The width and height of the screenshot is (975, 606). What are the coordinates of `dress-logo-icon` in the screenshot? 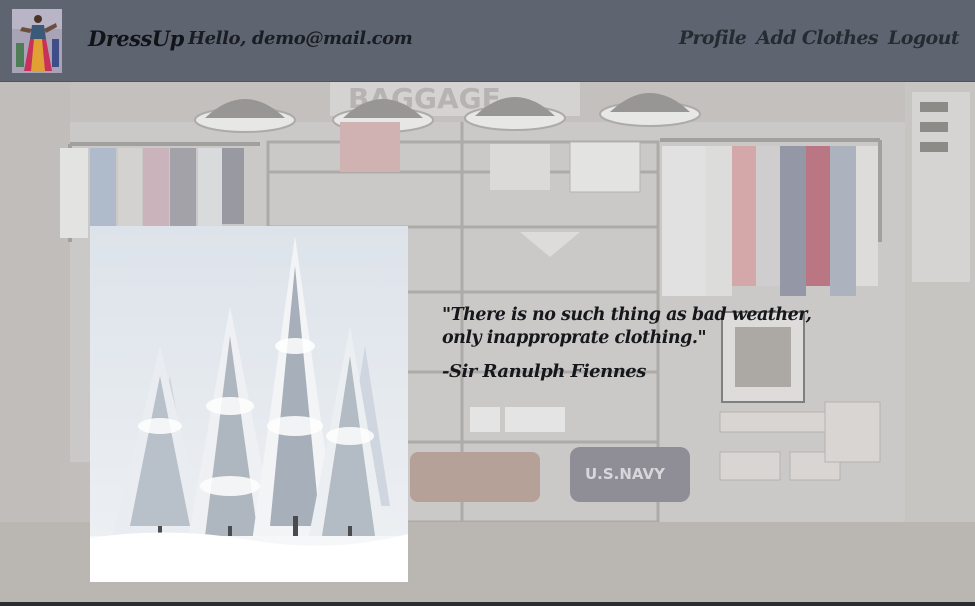 It's located at (37, 41).